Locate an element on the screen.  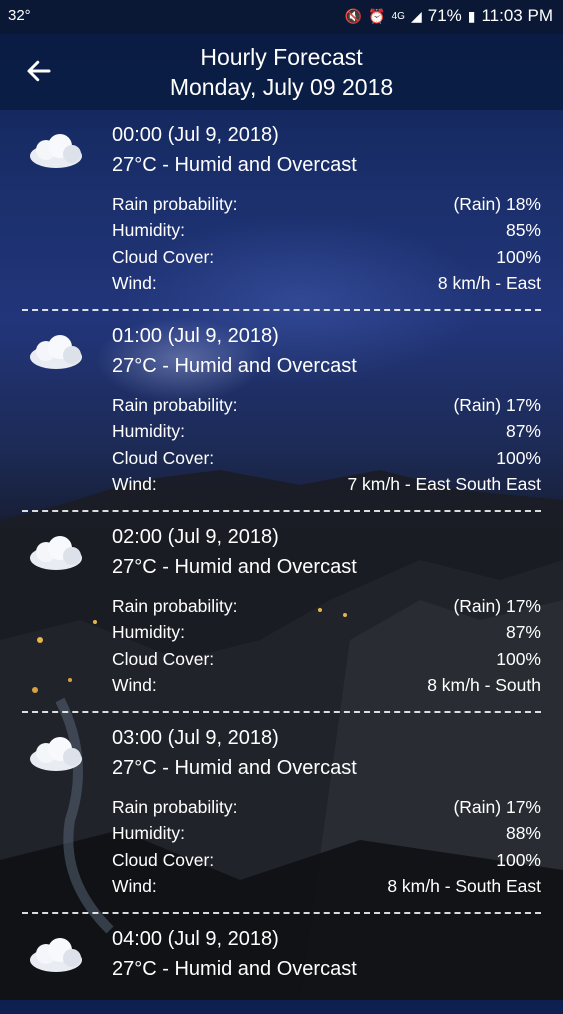
forecast-time: 03:00 (Jul 9, 2018) is located at coordinates (195, 738).